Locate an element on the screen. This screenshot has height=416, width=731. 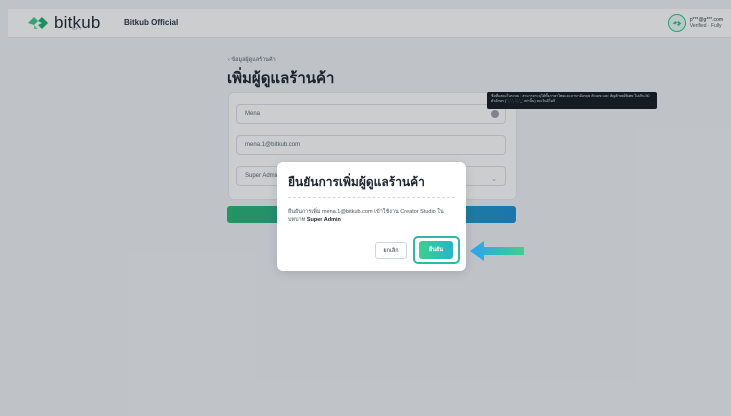
dialog-title: ยืนยันการเพิ่มผู้ดูแลร้านค้า is located at coordinates (356, 182).